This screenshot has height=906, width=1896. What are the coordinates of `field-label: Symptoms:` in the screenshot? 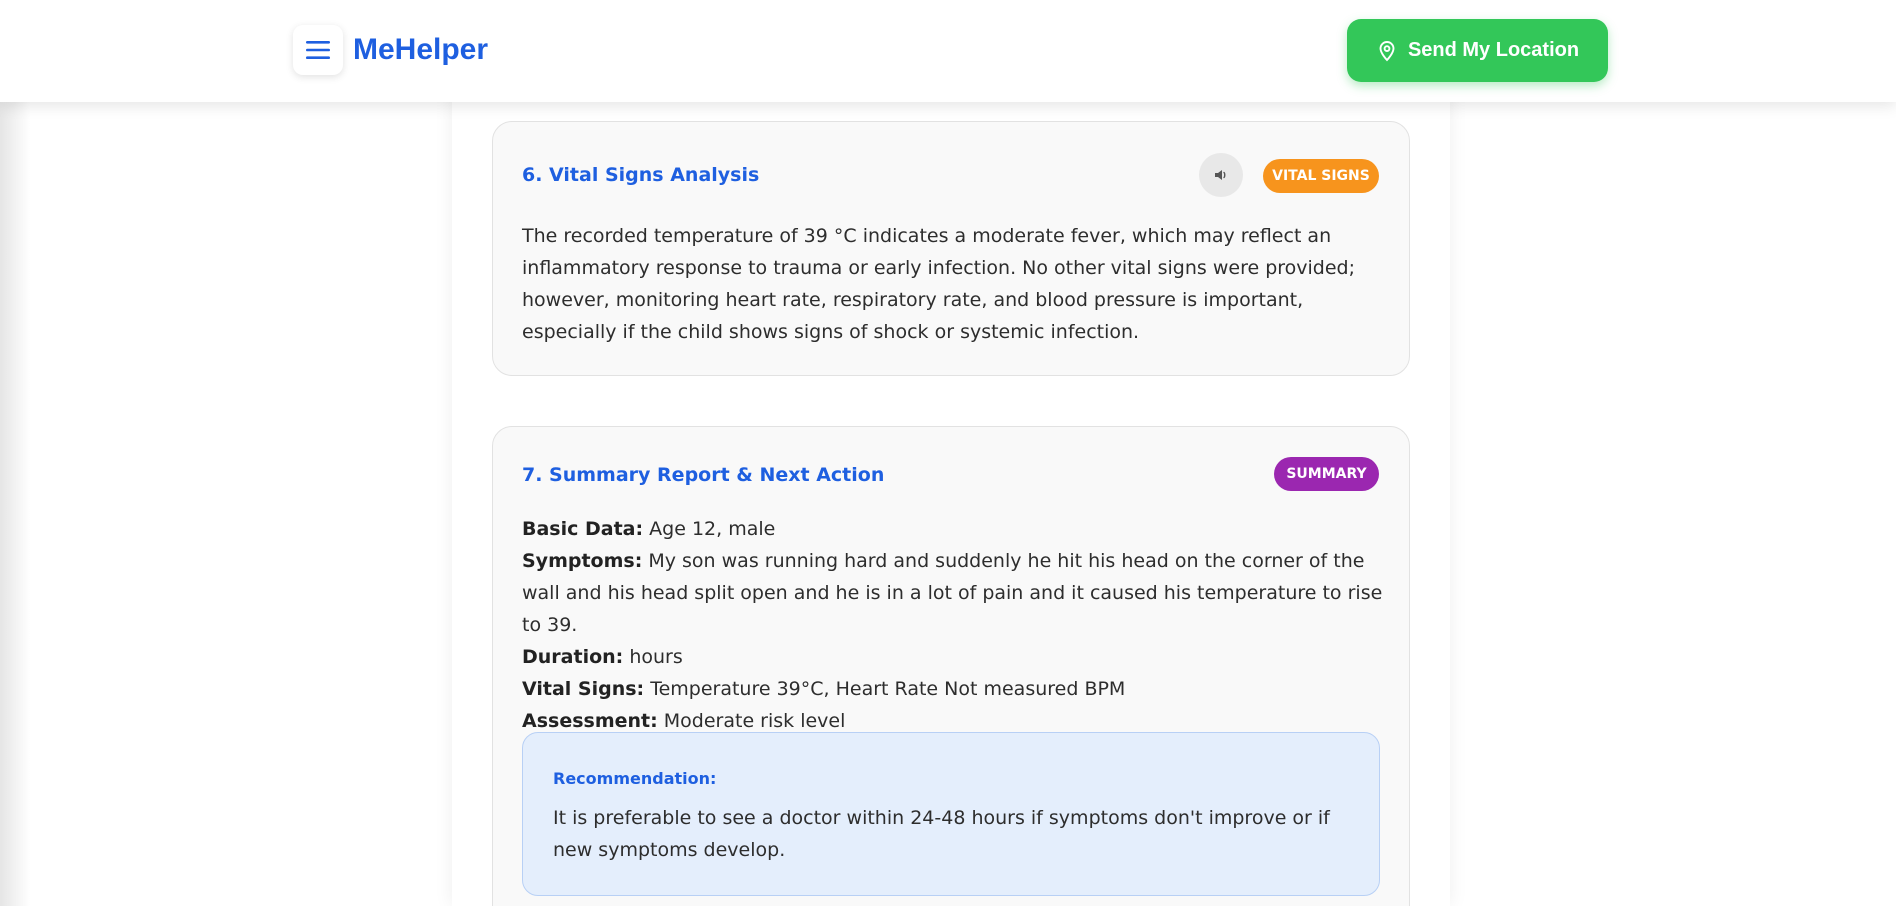 It's located at (582, 561).